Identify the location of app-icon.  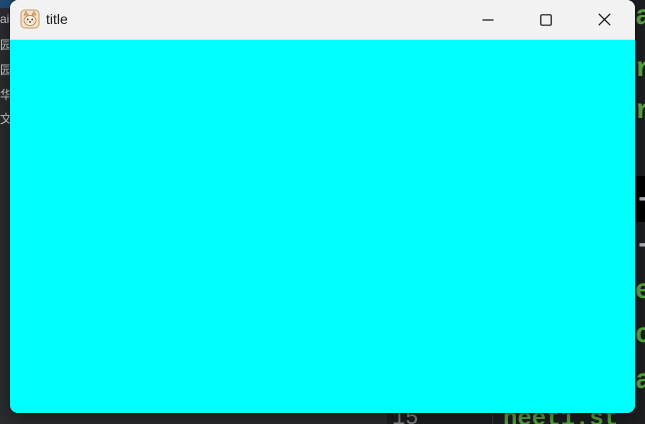
(30, 19).